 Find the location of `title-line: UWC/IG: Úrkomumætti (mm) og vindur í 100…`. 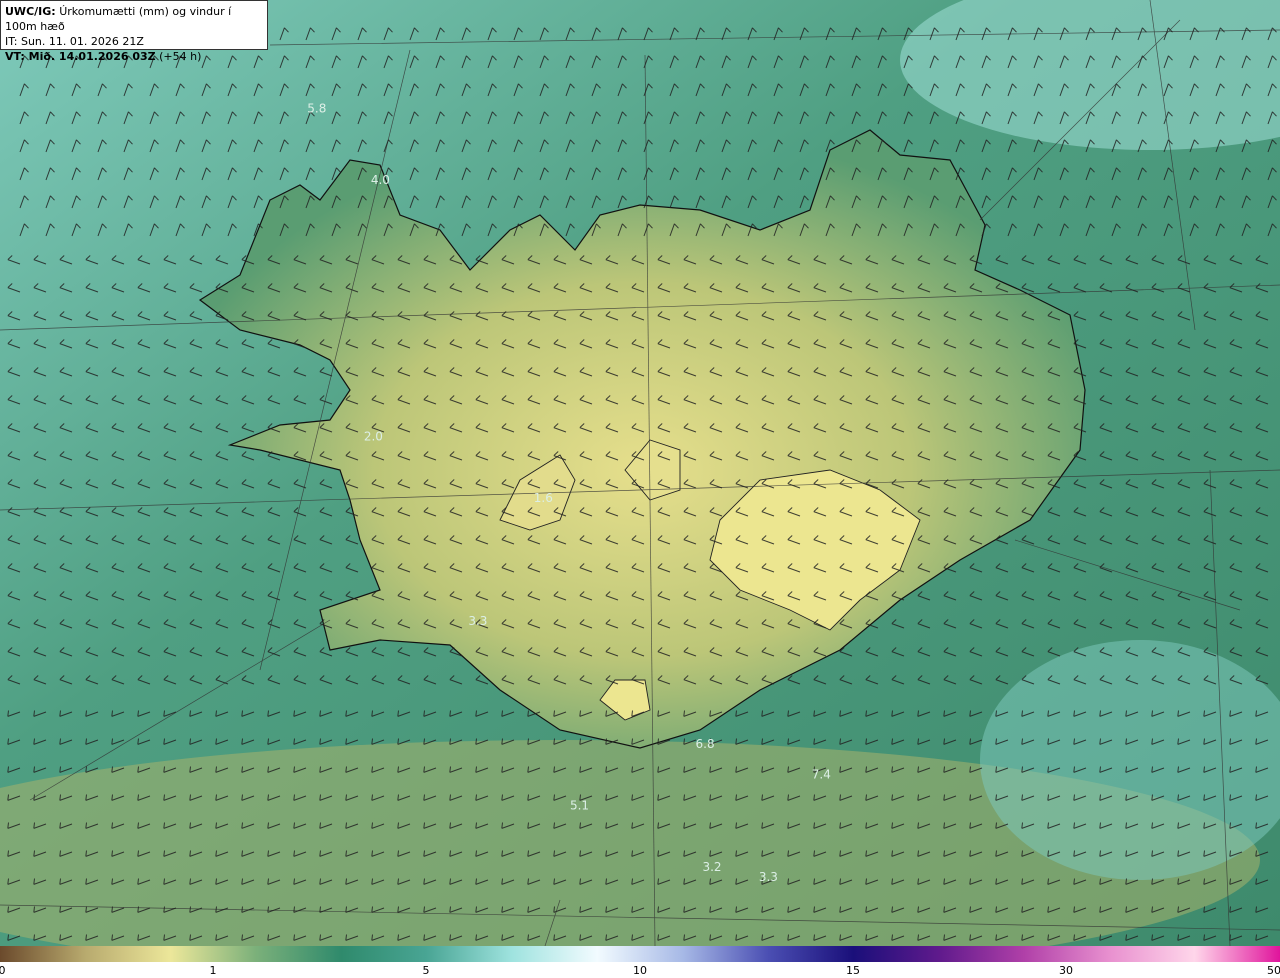

title-line: UWC/IG: Úrkomumætti (mm) og vindur í 100… is located at coordinates (134, 19).